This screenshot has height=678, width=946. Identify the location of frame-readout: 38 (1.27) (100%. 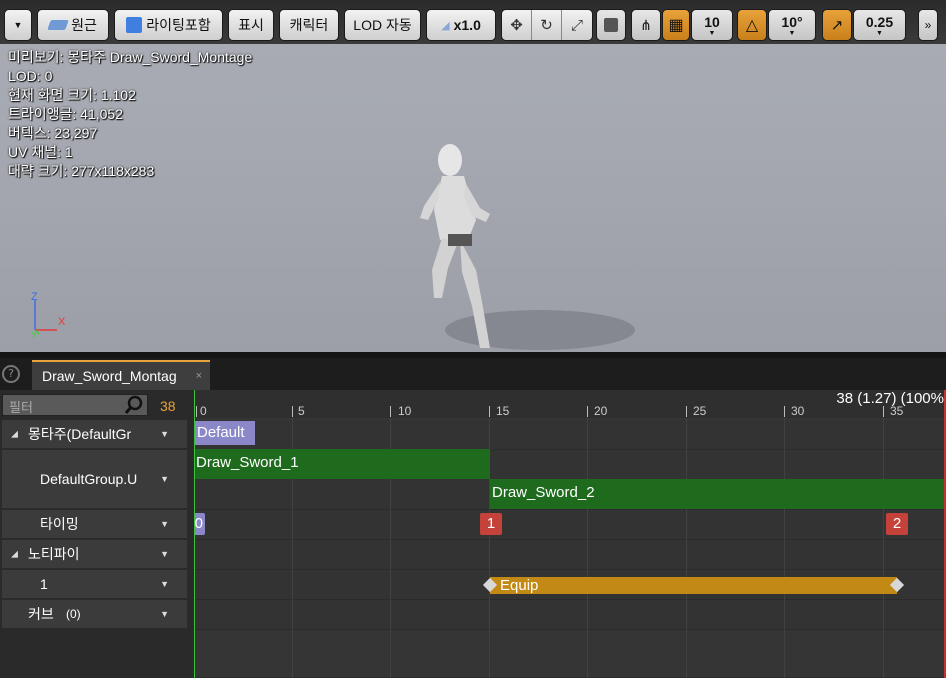
(890, 398).